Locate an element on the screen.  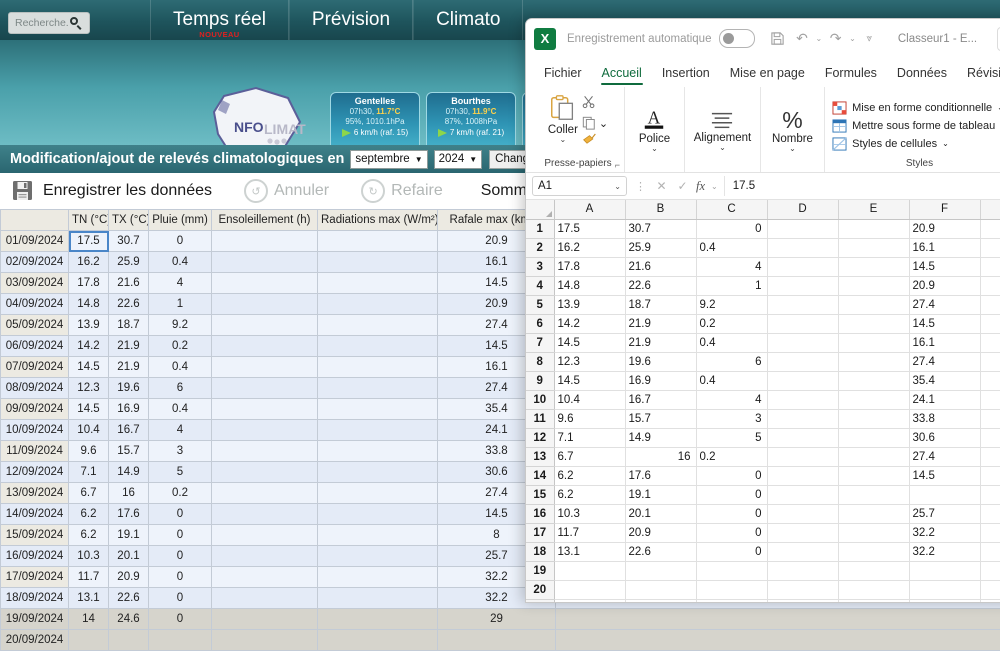
cell-tx: 19.6 is located at coordinates (129, 388).